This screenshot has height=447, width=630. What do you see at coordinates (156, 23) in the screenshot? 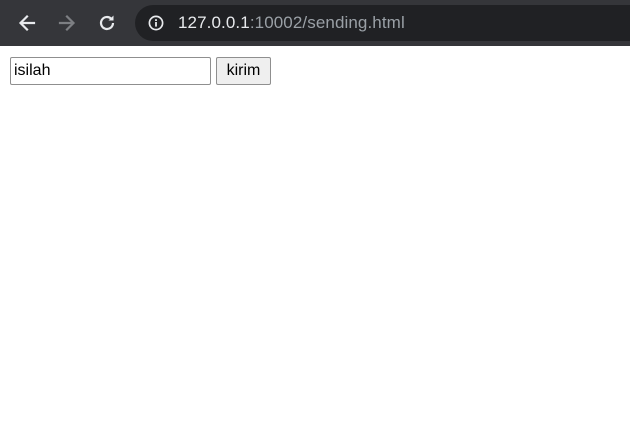
I see `info-circle-icon` at bounding box center [156, 23].